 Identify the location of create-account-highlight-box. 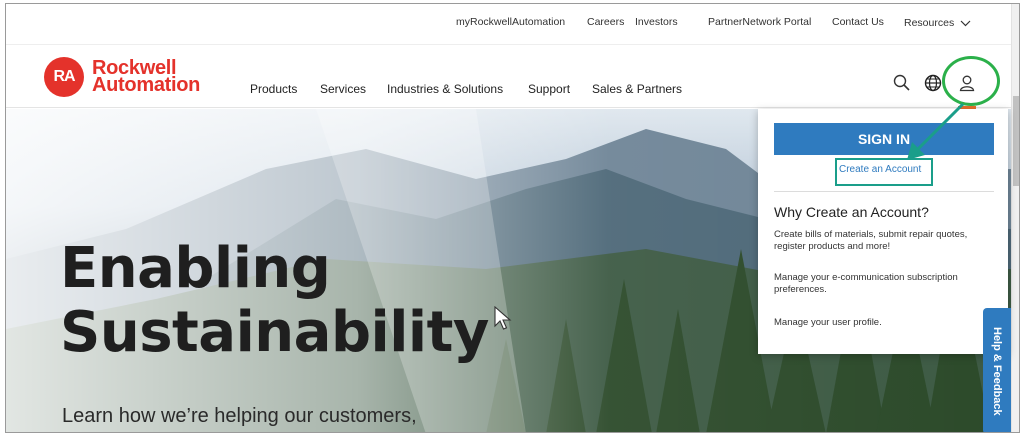
(884, 172).